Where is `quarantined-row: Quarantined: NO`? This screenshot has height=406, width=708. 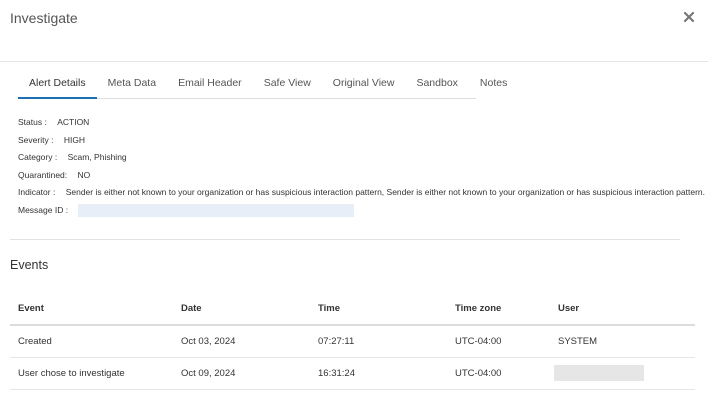
quarantined-row: Quarantined: NO is located at coordinates (358, 178).